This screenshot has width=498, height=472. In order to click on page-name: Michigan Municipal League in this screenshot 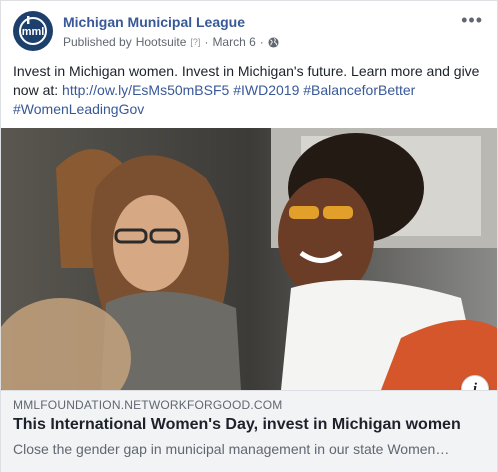, I will do `click(154, 22)`.